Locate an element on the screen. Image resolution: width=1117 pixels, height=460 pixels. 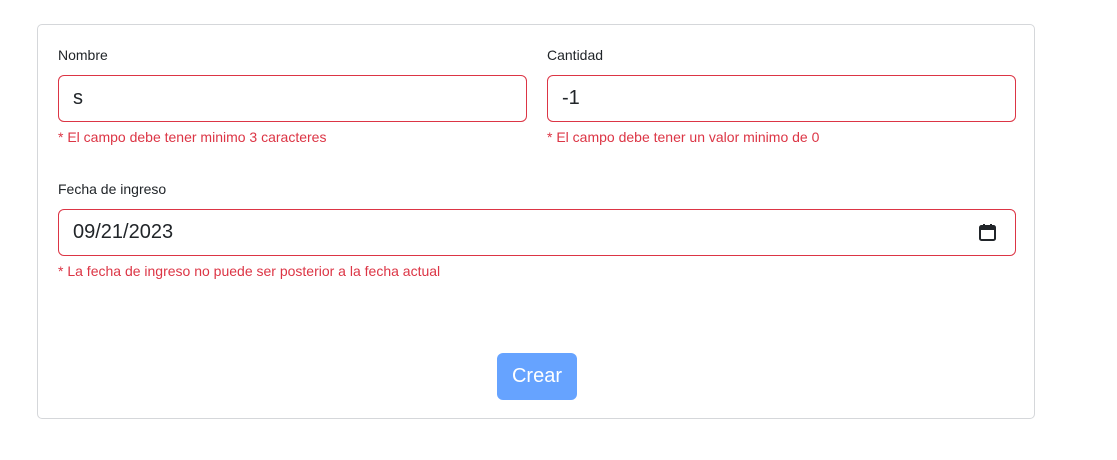
nombre-input: s is located at coordinates (292, 98).